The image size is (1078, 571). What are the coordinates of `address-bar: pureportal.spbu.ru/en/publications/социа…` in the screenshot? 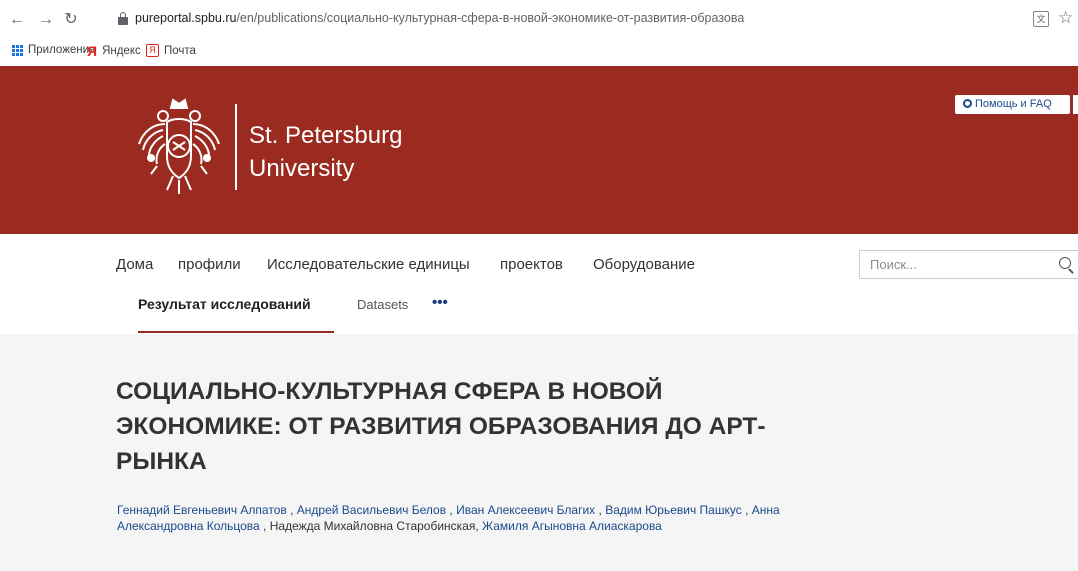 It's located at (439, 18).